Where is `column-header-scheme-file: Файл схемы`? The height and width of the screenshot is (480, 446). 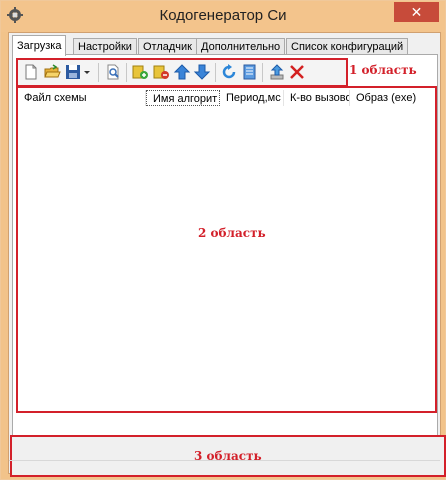
column-header-scheme-file: Файл схемы is located at coordinates (82, 98).